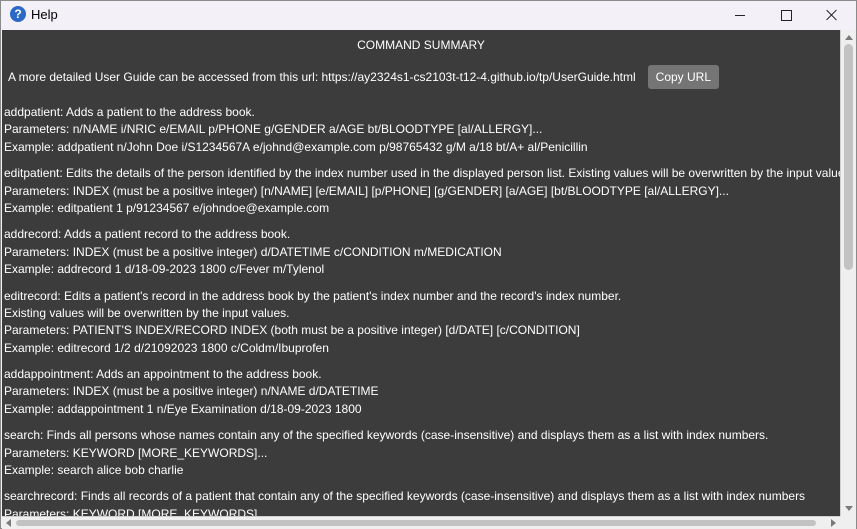  I want to click on command-line: Example: search alice bob charlie, so click(94, 470).